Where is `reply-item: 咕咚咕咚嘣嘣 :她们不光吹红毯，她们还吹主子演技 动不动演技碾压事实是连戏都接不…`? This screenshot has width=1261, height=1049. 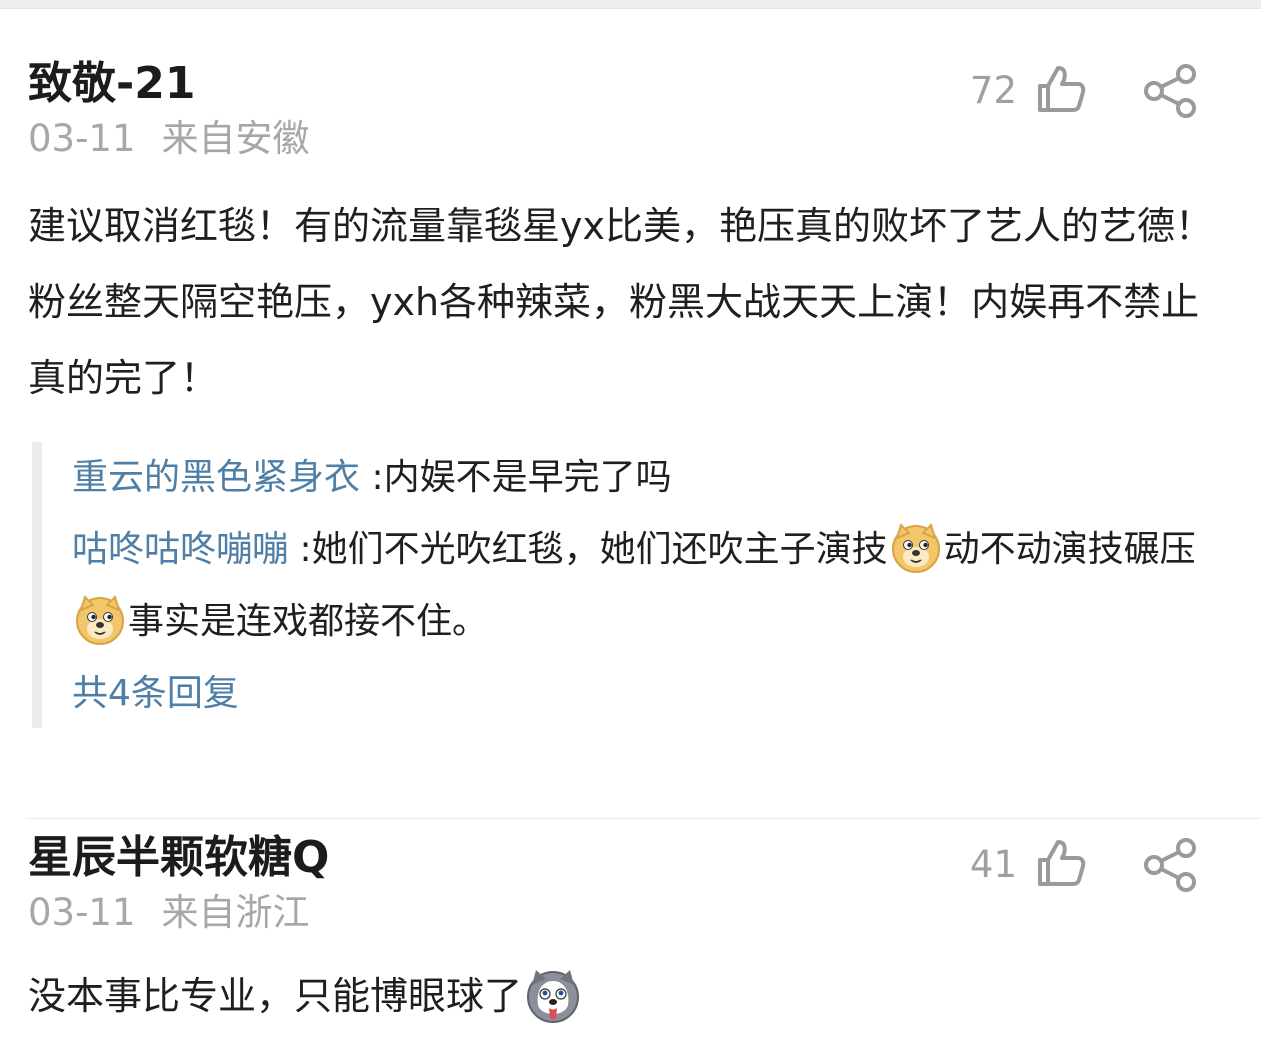 reply-item: 咕咚咕咚嘣嘣 :她们不光吹红毯，她们还吹主子演技 动不动演技碾压事实是连戏都接不… is located at coordinates (642, 586).